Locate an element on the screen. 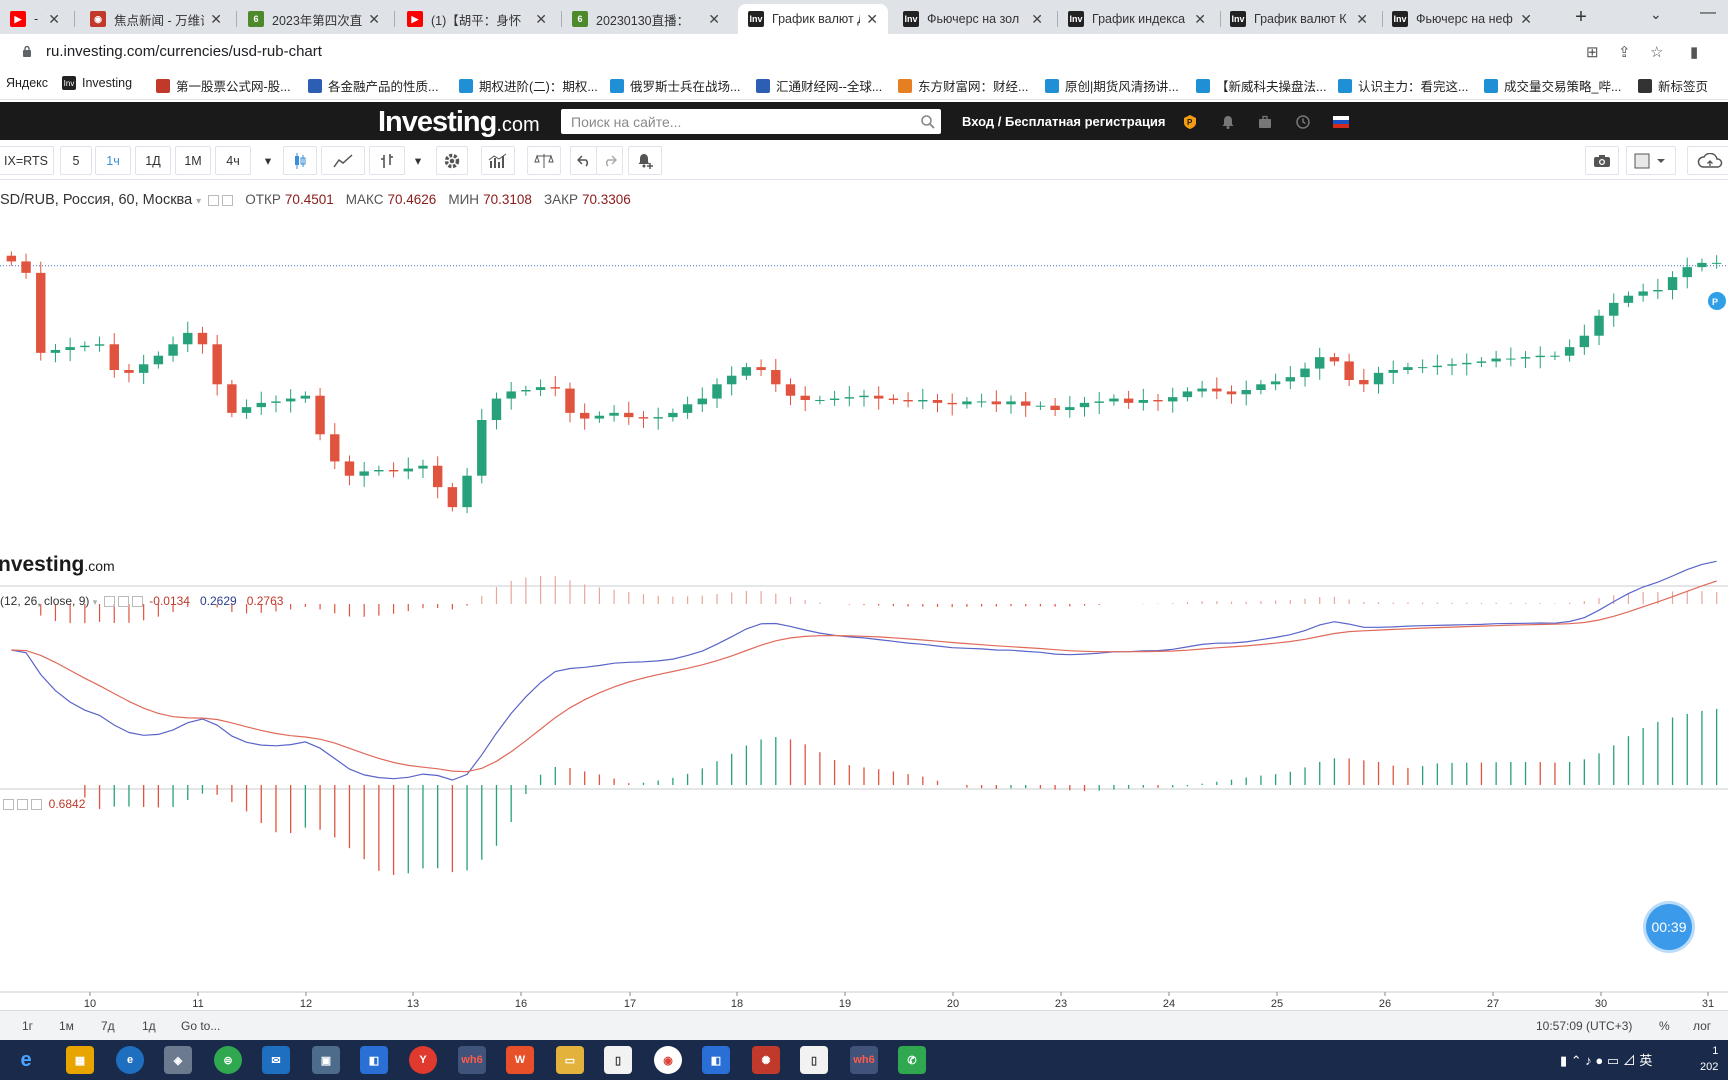 This screenshot has width=1728, height=1080. window-minimize-button: — is located at coordinates (1708, 13).